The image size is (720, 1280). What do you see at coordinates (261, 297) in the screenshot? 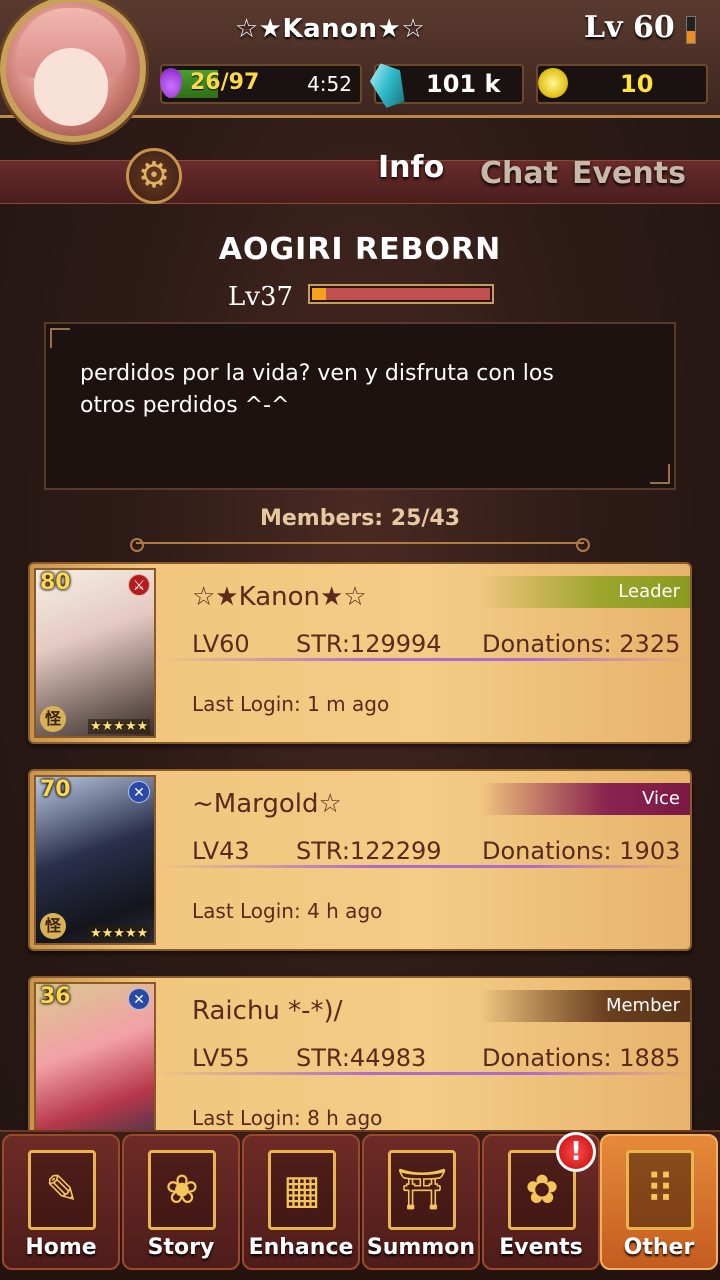
I see `guild-level: Lv37` at bounding box center [261, 297].